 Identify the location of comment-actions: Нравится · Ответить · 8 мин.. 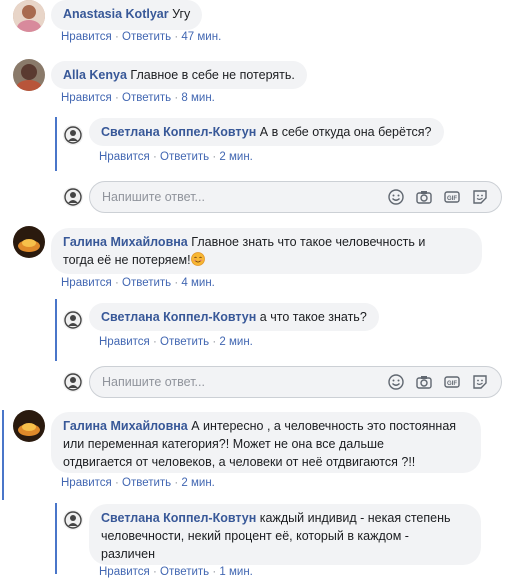
(138, 98).